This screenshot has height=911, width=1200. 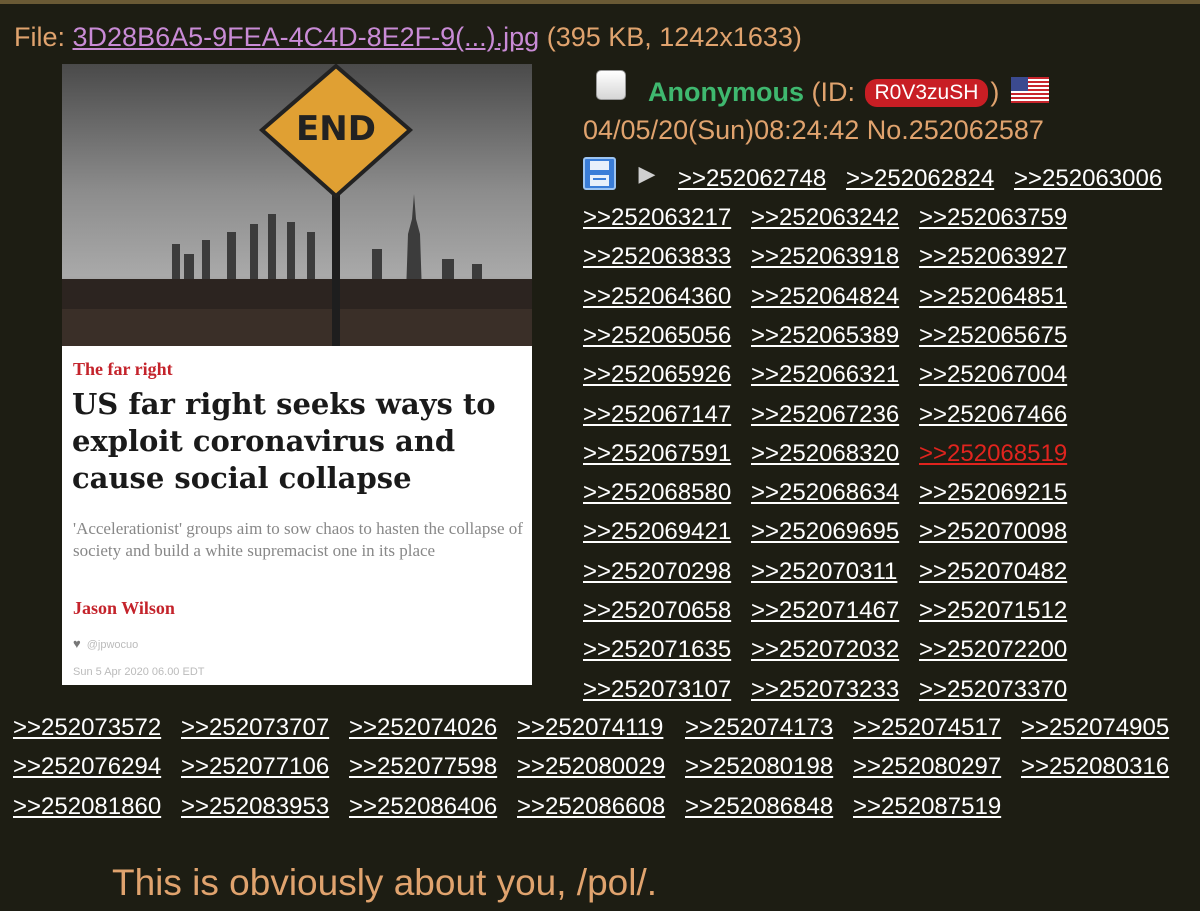 What do you see at coordinates (752, 179) in the screenshot?
I see `reply-link: >>252062748` at bounding box center [752, 179].